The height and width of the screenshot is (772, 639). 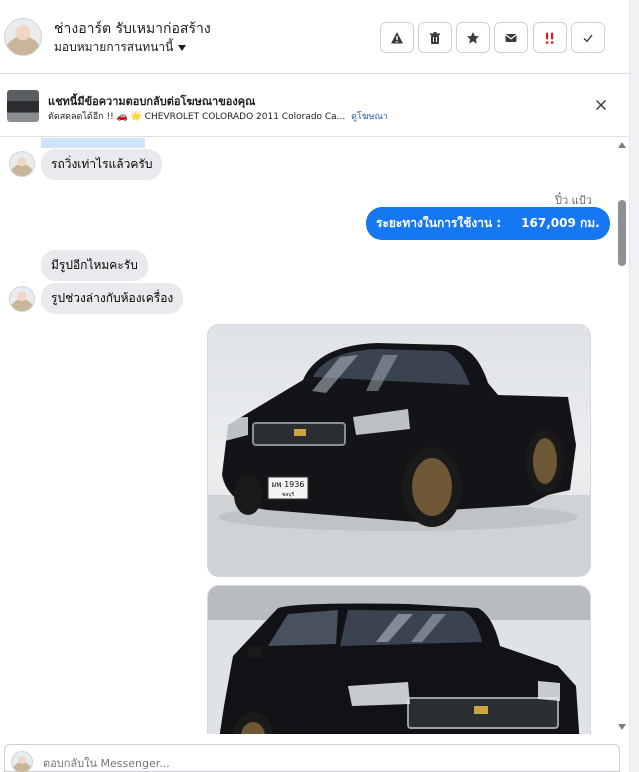 I want to click on scroll-down-arrow, so click(x=622, y=727).